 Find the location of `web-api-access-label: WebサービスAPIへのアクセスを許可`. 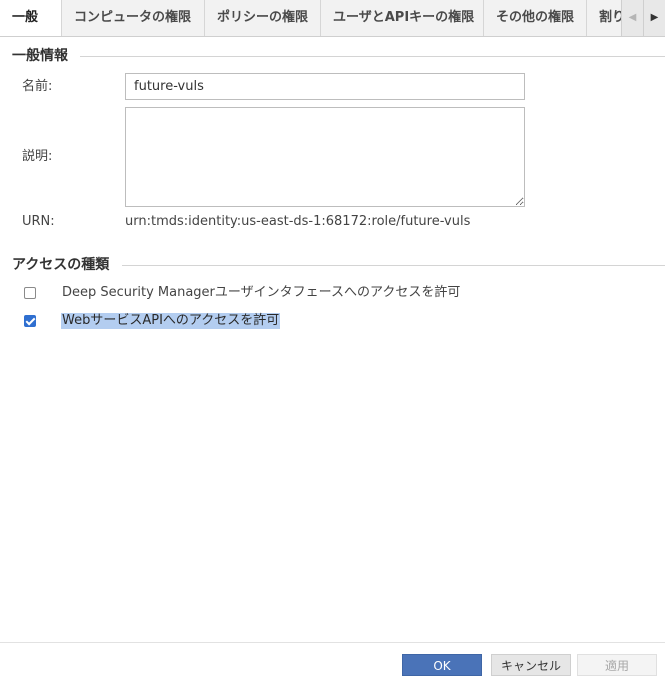

web-api-access-label: WebサービスAPIへのアクセスを許可 is located at coordinates (171, 321).